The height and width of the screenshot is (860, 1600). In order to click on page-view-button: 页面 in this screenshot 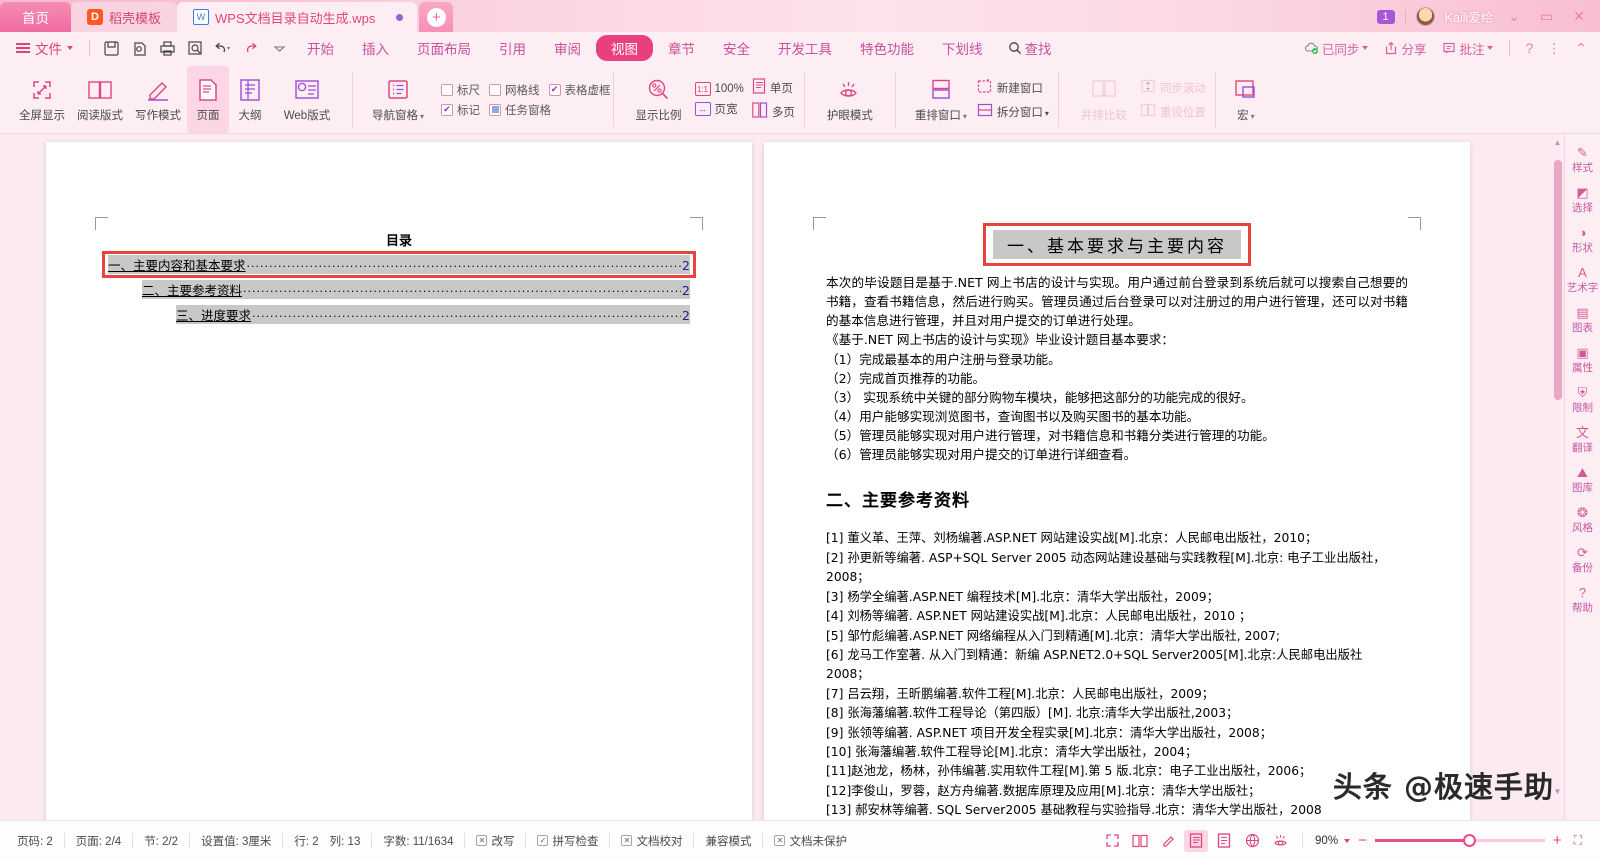, I will do `click(208, 99)`.